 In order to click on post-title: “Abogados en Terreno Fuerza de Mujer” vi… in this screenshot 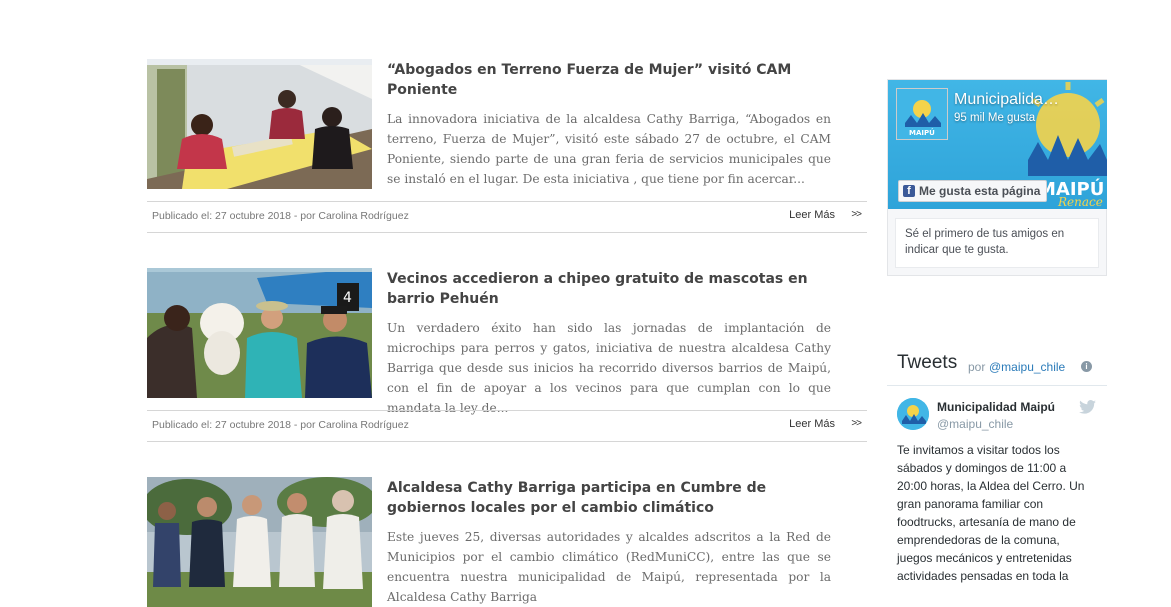, I will do `click(612, 80)`.